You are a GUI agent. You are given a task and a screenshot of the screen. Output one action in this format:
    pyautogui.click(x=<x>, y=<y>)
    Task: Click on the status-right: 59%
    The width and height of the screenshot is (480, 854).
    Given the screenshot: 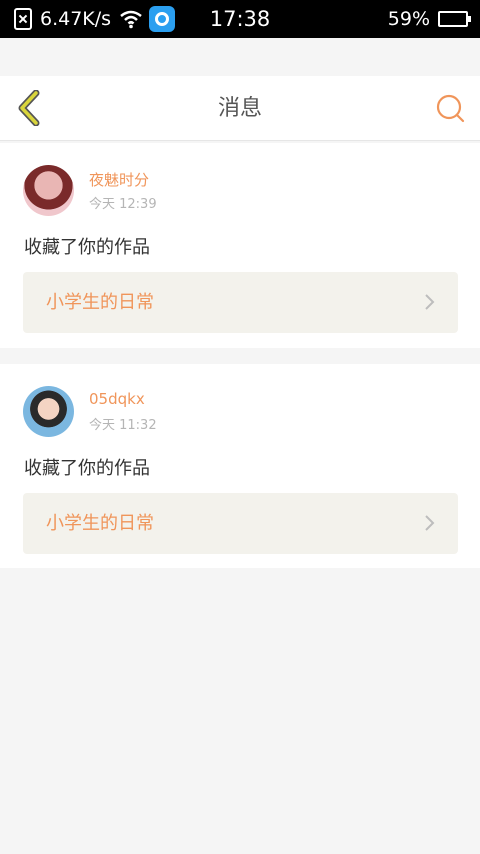 What is the action you would take?
    pyautogui.click(x=429, y=19)
    